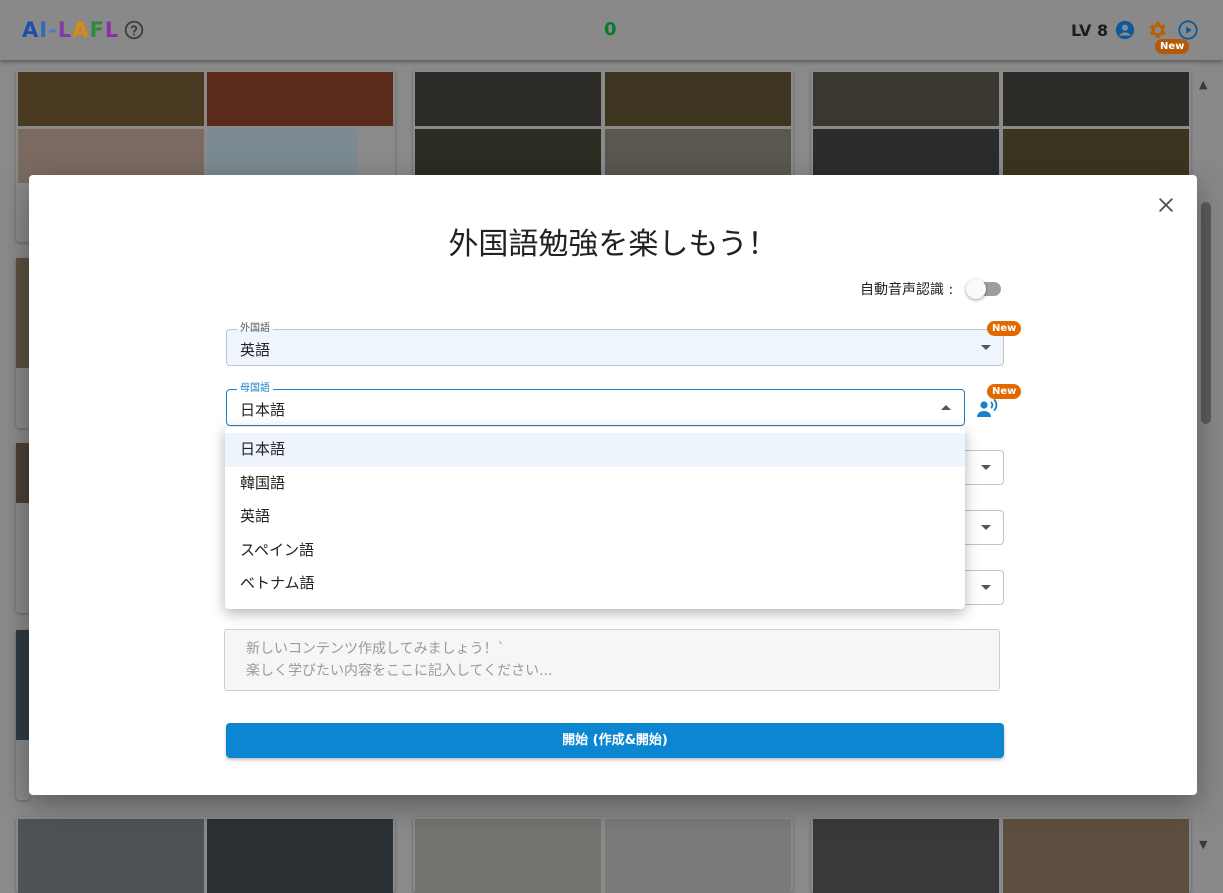 The height and width of the screenshot is (893, 1223). What do you see at coordinates (615, 344) in the screenshot?
I see `foreign-language-select: 外国語 英語` at bounding box center [615, 344].